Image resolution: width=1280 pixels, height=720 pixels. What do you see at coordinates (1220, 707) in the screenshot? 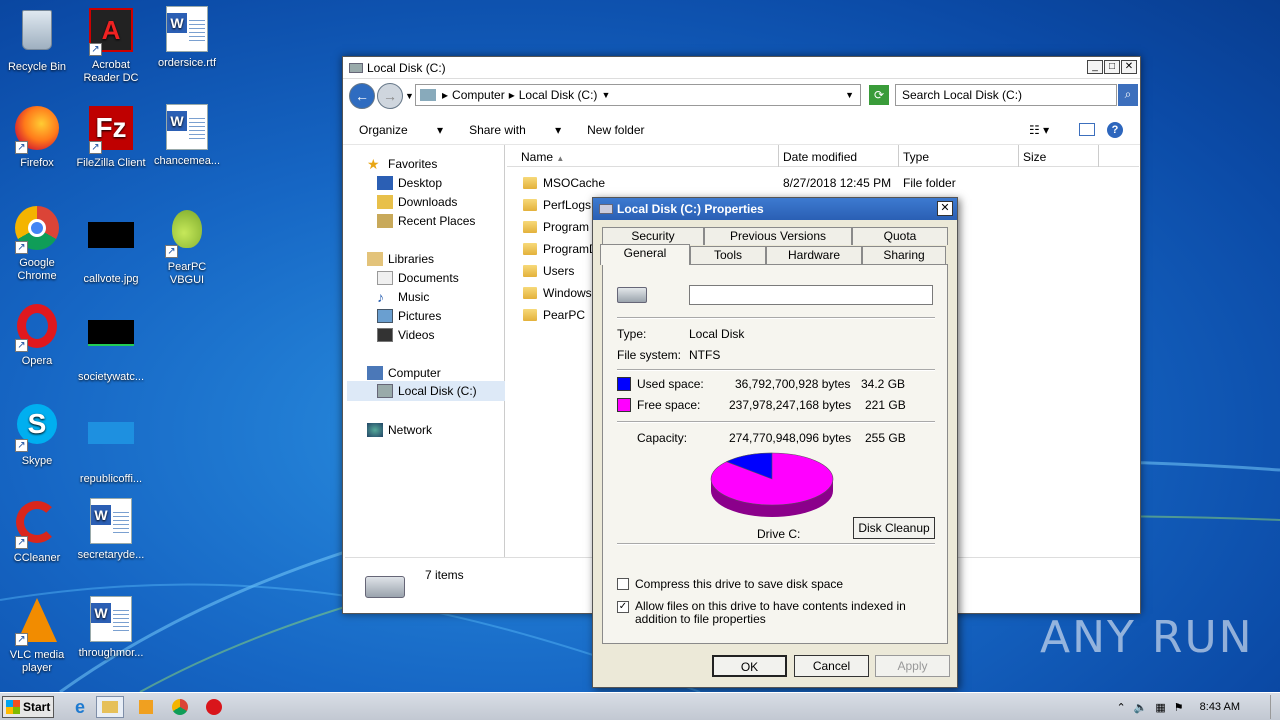
I see `clock: 8:43 AM` at bounding box center [1220, 707].